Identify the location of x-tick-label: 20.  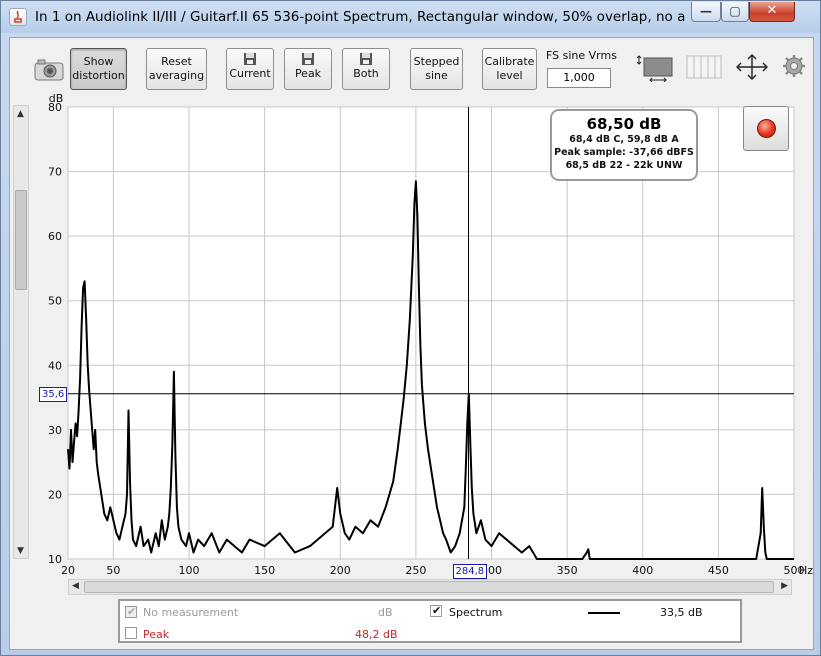
(68, 570).